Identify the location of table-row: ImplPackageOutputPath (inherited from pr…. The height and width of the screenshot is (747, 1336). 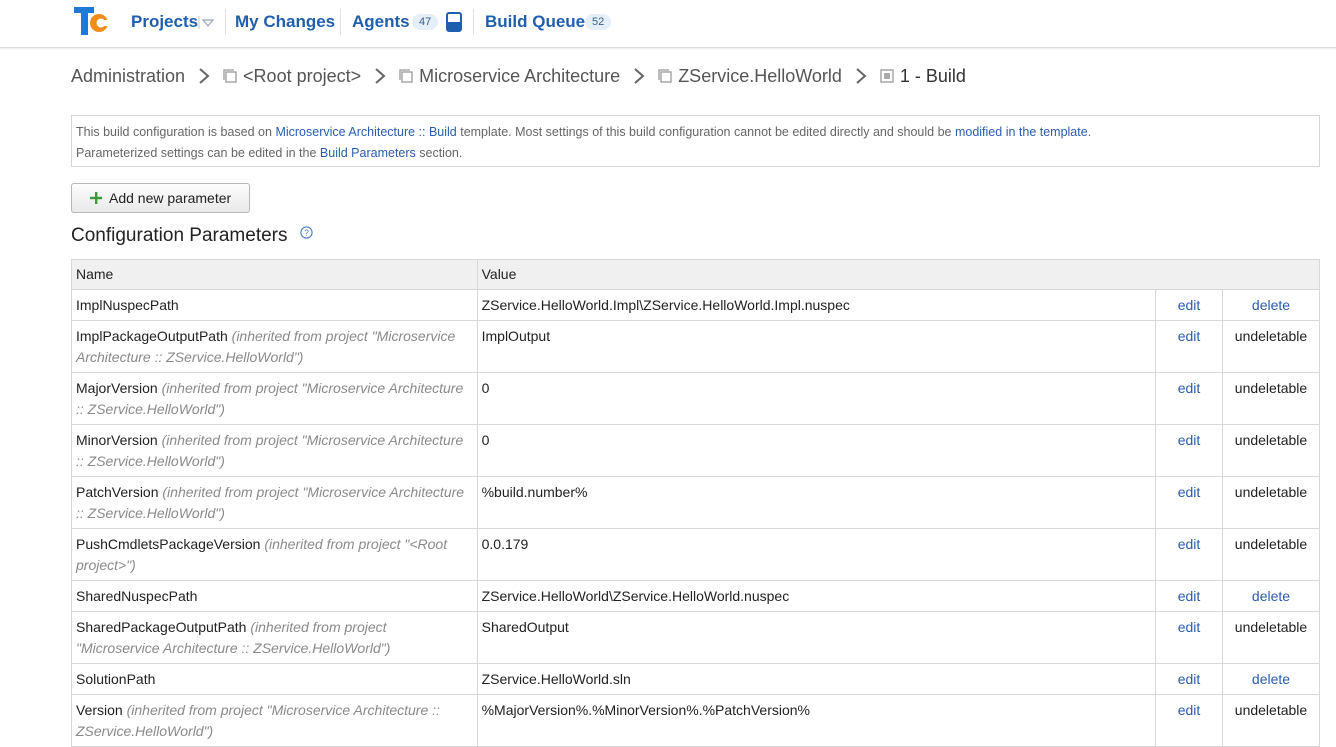
(696, 346).